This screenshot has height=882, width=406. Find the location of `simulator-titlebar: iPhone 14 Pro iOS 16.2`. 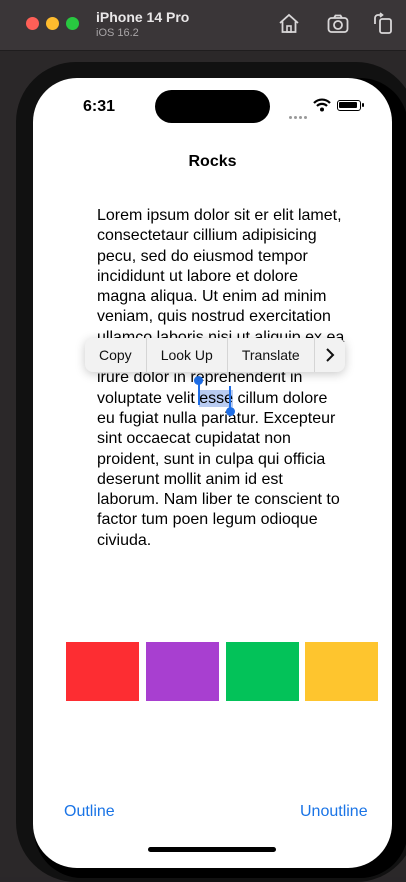

simulator-titlebar: iPhone 14 Pro iOS 16.2 is located at coordinates (203, 25).